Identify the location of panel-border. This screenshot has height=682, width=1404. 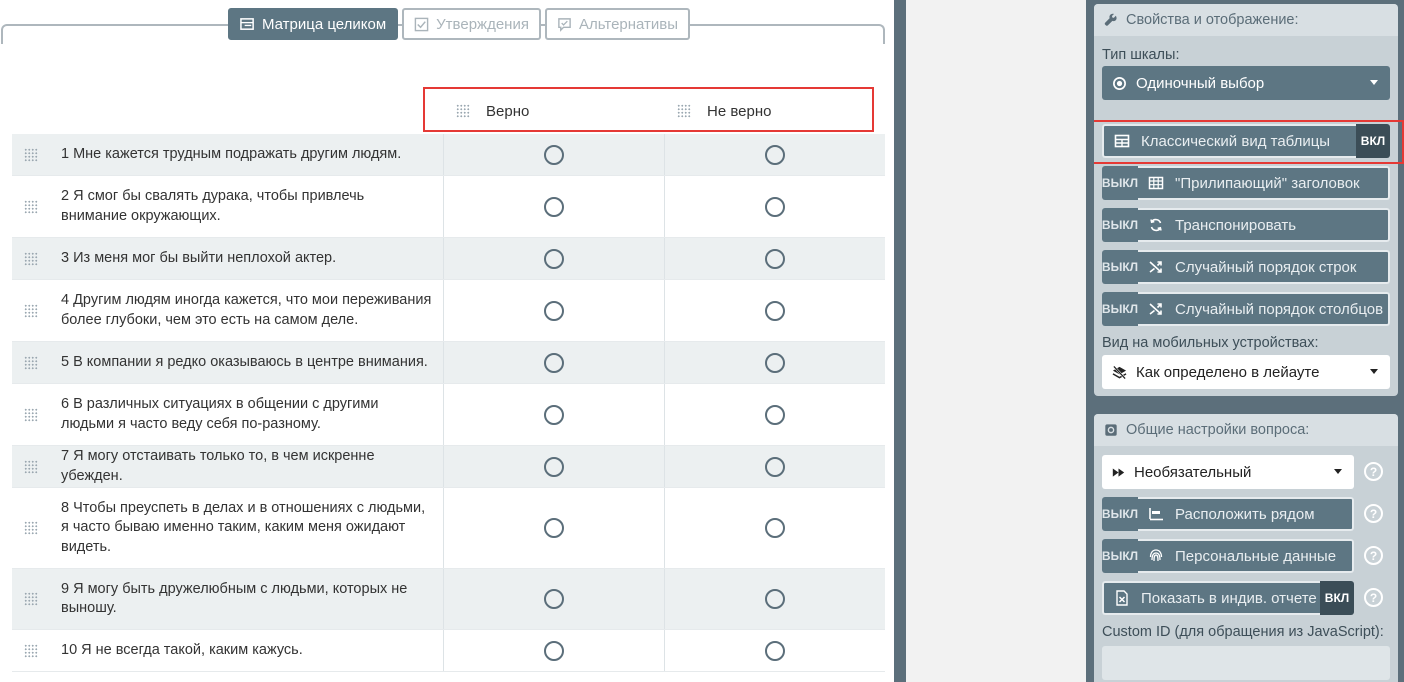
(1090, 341).